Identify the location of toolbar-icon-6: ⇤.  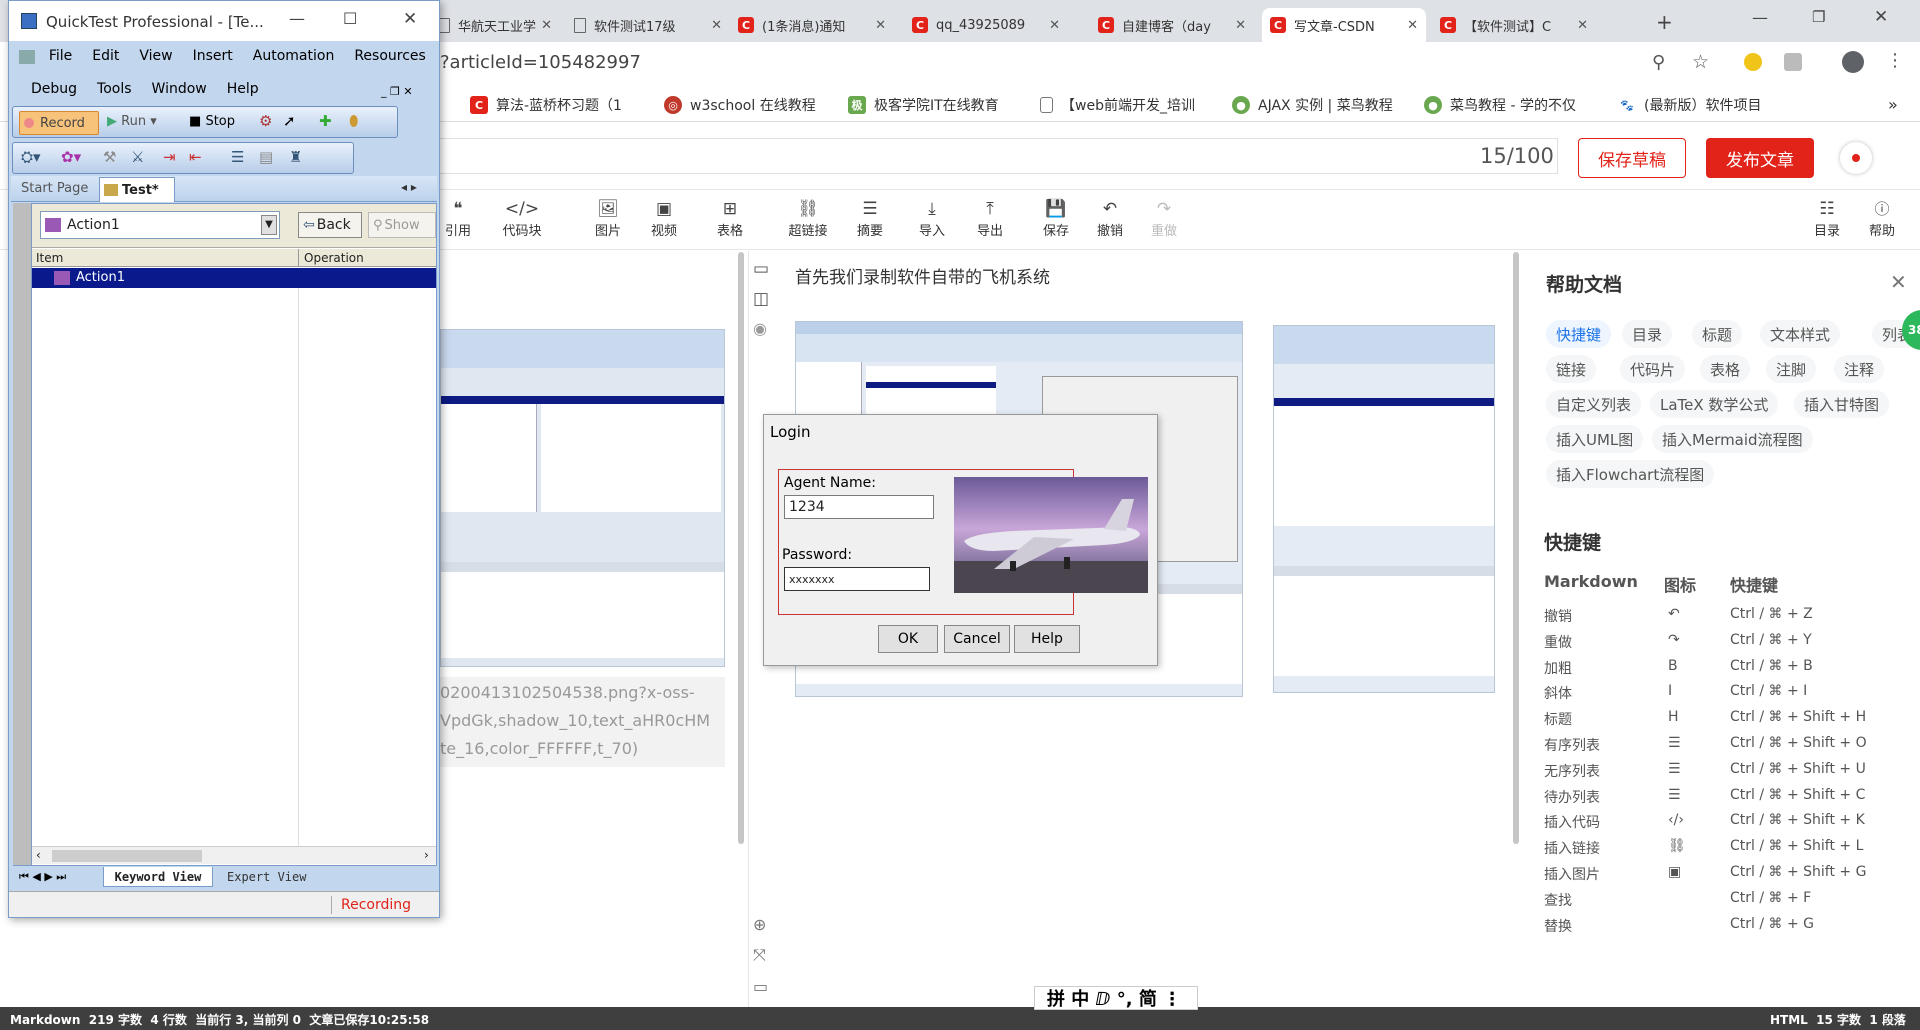
(195, 157).